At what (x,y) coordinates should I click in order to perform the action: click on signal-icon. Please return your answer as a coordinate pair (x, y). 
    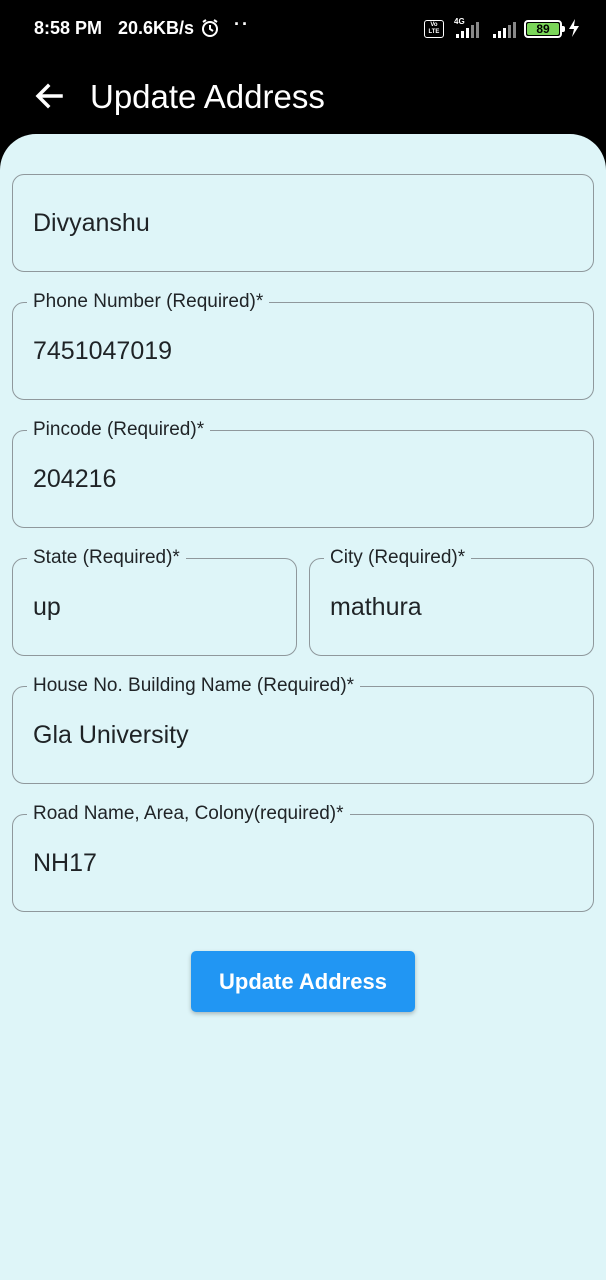
    Looking at the image, I should click on (505, 30).